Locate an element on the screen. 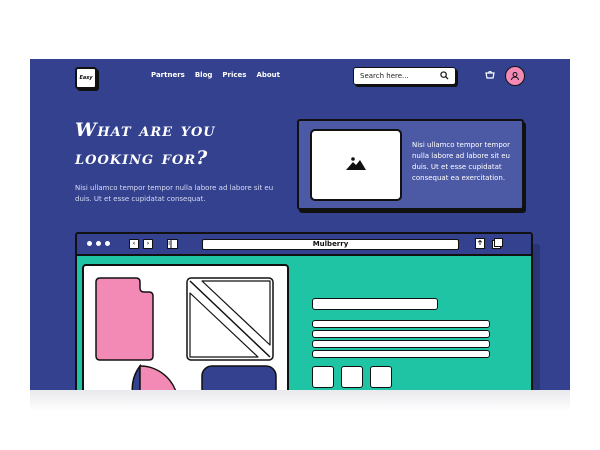 The width and height of the screenshot is (600, 450). main-nav: Partners Blog Prices About is located at coordinates (215, 75).